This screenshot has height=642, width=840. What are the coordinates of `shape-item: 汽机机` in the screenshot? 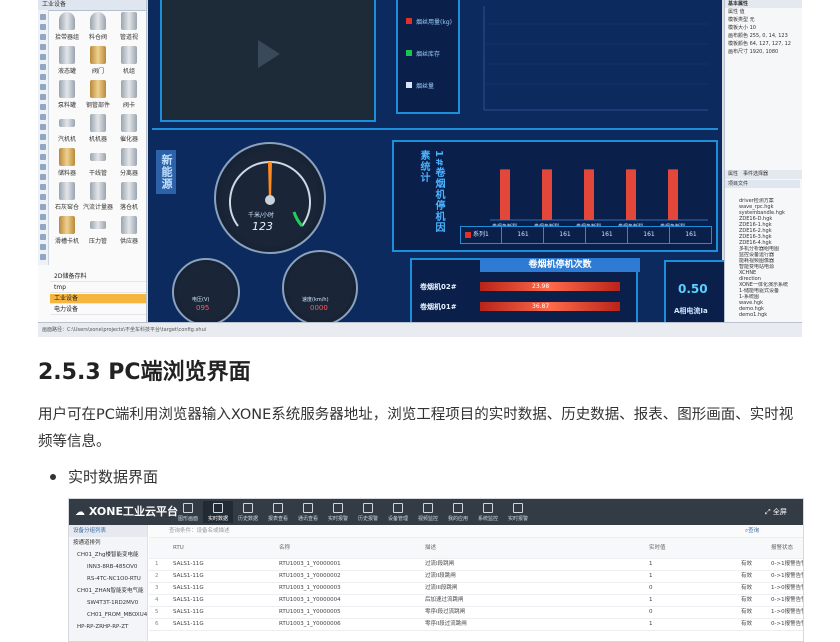 It's located at (67, 128).